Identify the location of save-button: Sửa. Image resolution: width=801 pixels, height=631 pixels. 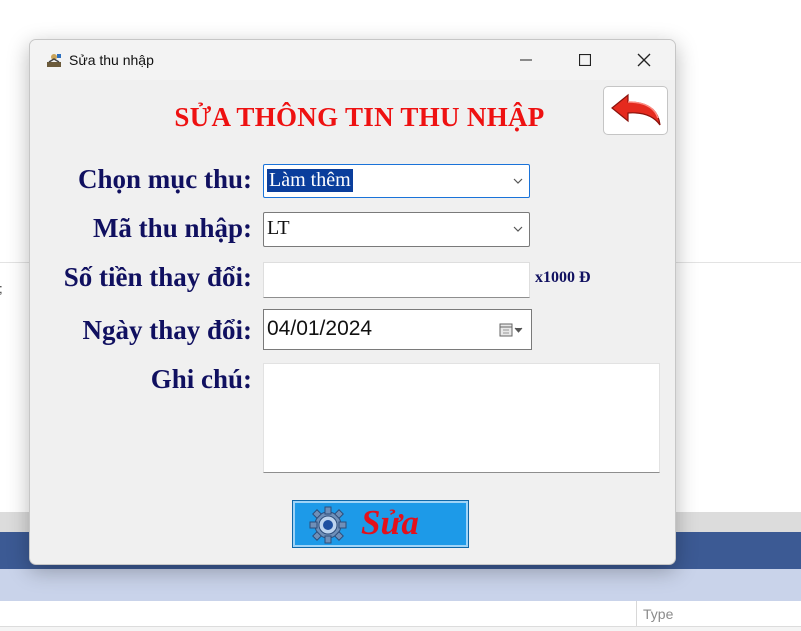
(380, 524).